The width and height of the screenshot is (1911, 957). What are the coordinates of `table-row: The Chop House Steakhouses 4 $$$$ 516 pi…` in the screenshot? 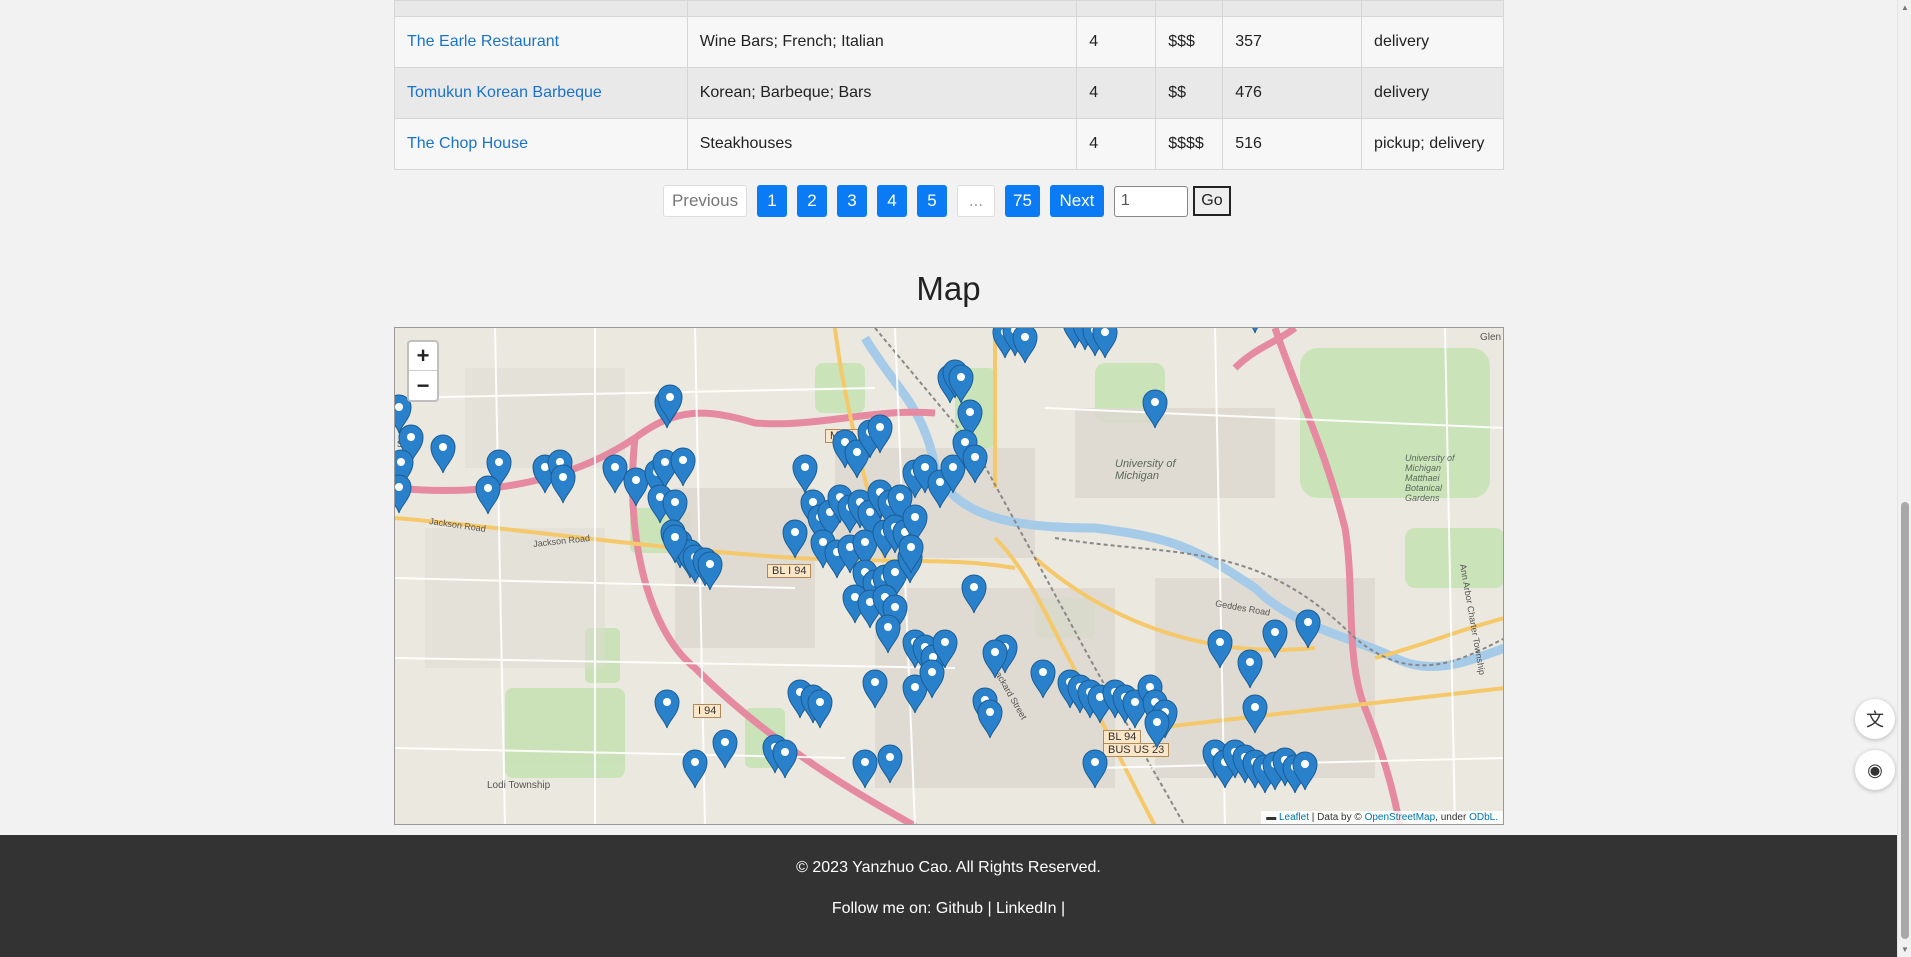 It's located at (949, 144).